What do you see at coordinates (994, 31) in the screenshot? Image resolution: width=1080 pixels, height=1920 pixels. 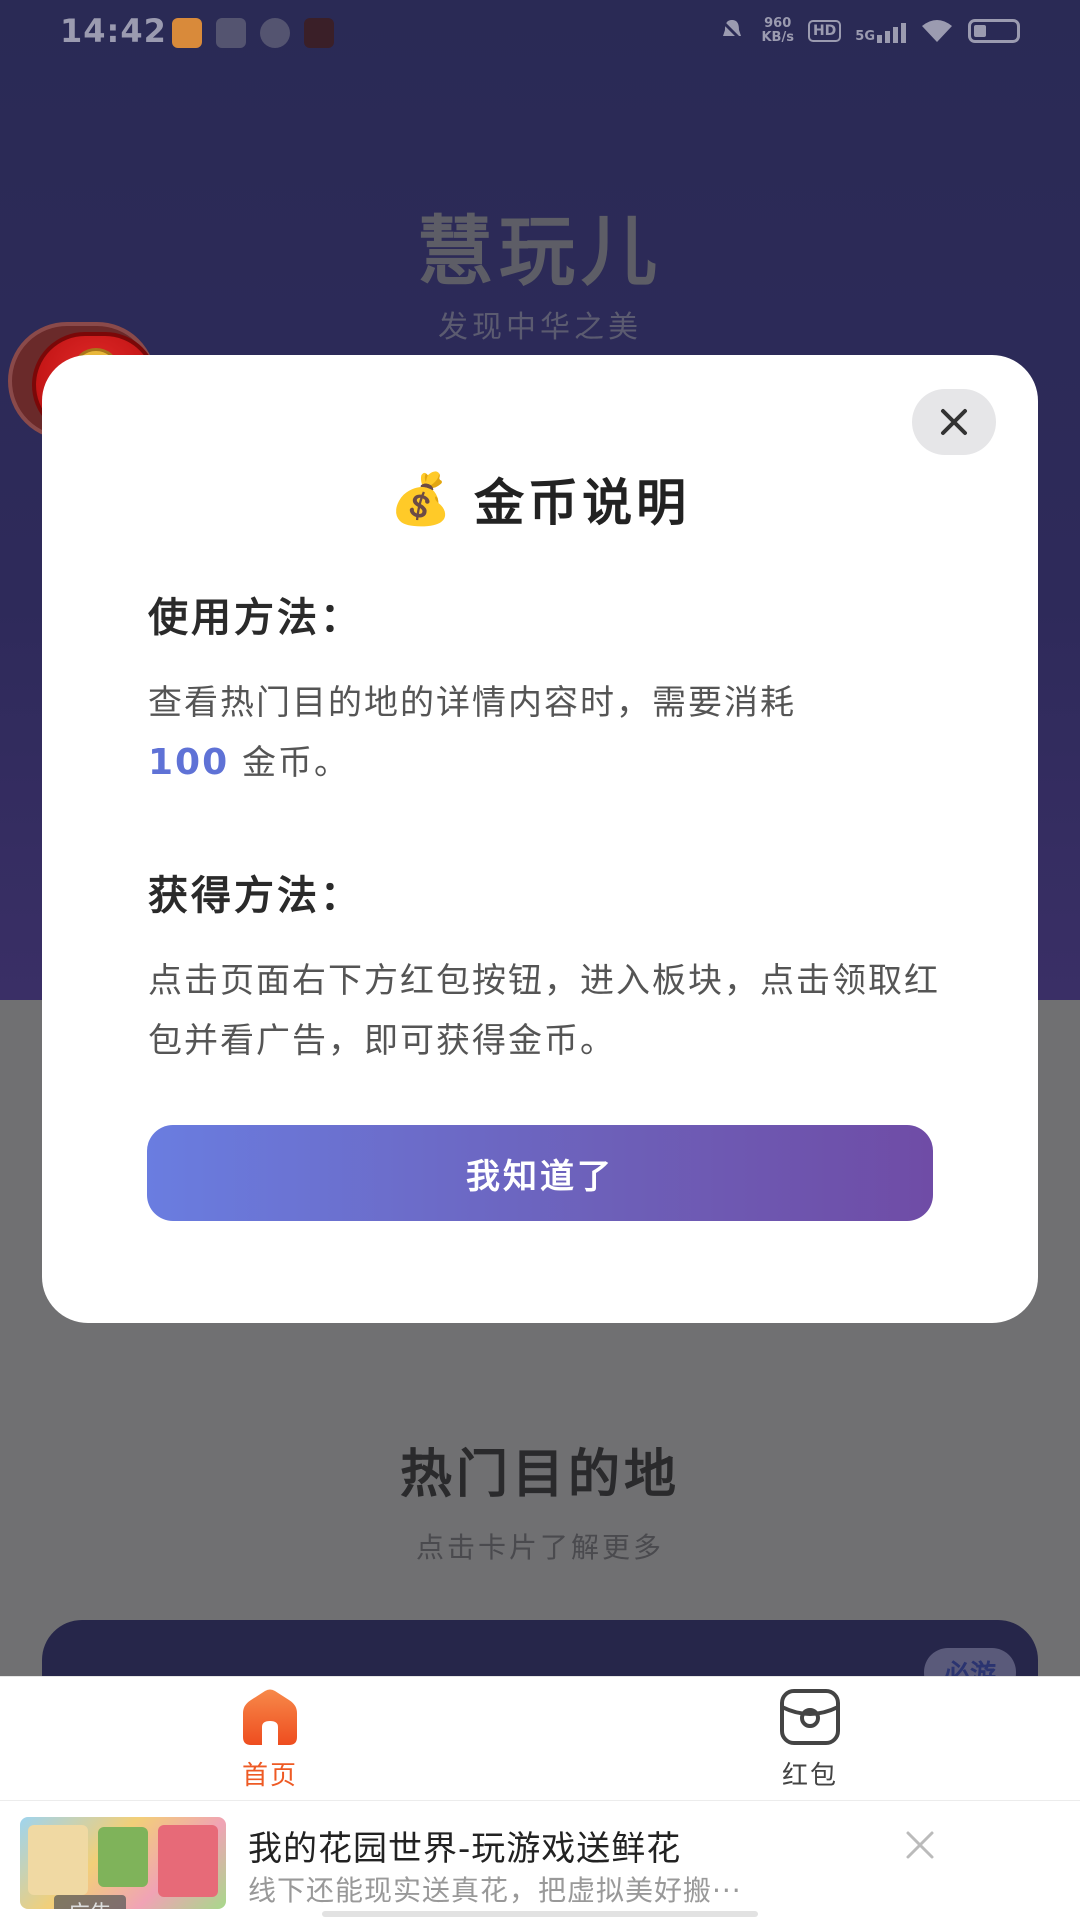 I see `battery-icon` at bounding box center [994, 31].